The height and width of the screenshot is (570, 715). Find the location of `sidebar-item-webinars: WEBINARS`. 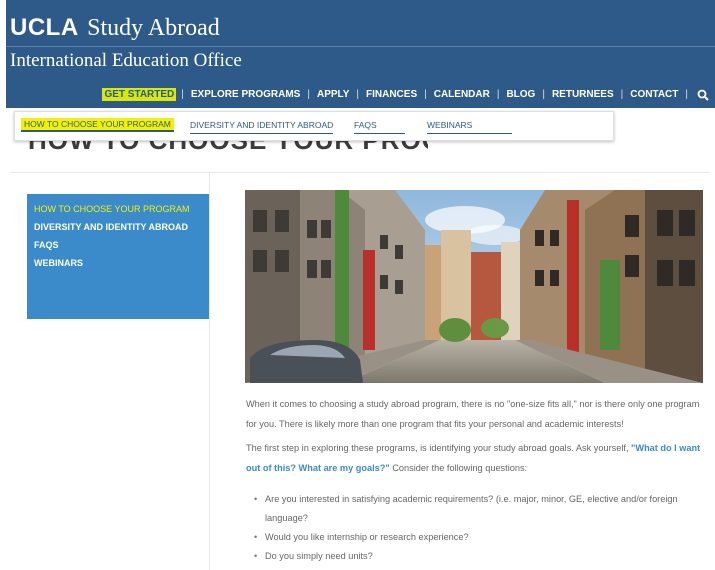

sidebar-item-webinars: WEBINARS is located at coordinates (118, 263).